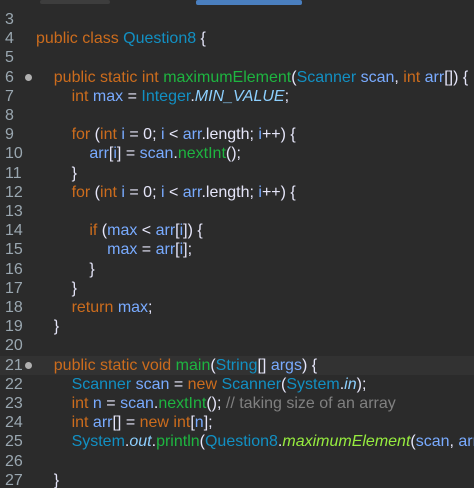 The image size is (474, 488). What do you see at coordinates (121, 38) in the screenshot?
I see `line-code: public class Question8 {` at bounding box center [121, 38].